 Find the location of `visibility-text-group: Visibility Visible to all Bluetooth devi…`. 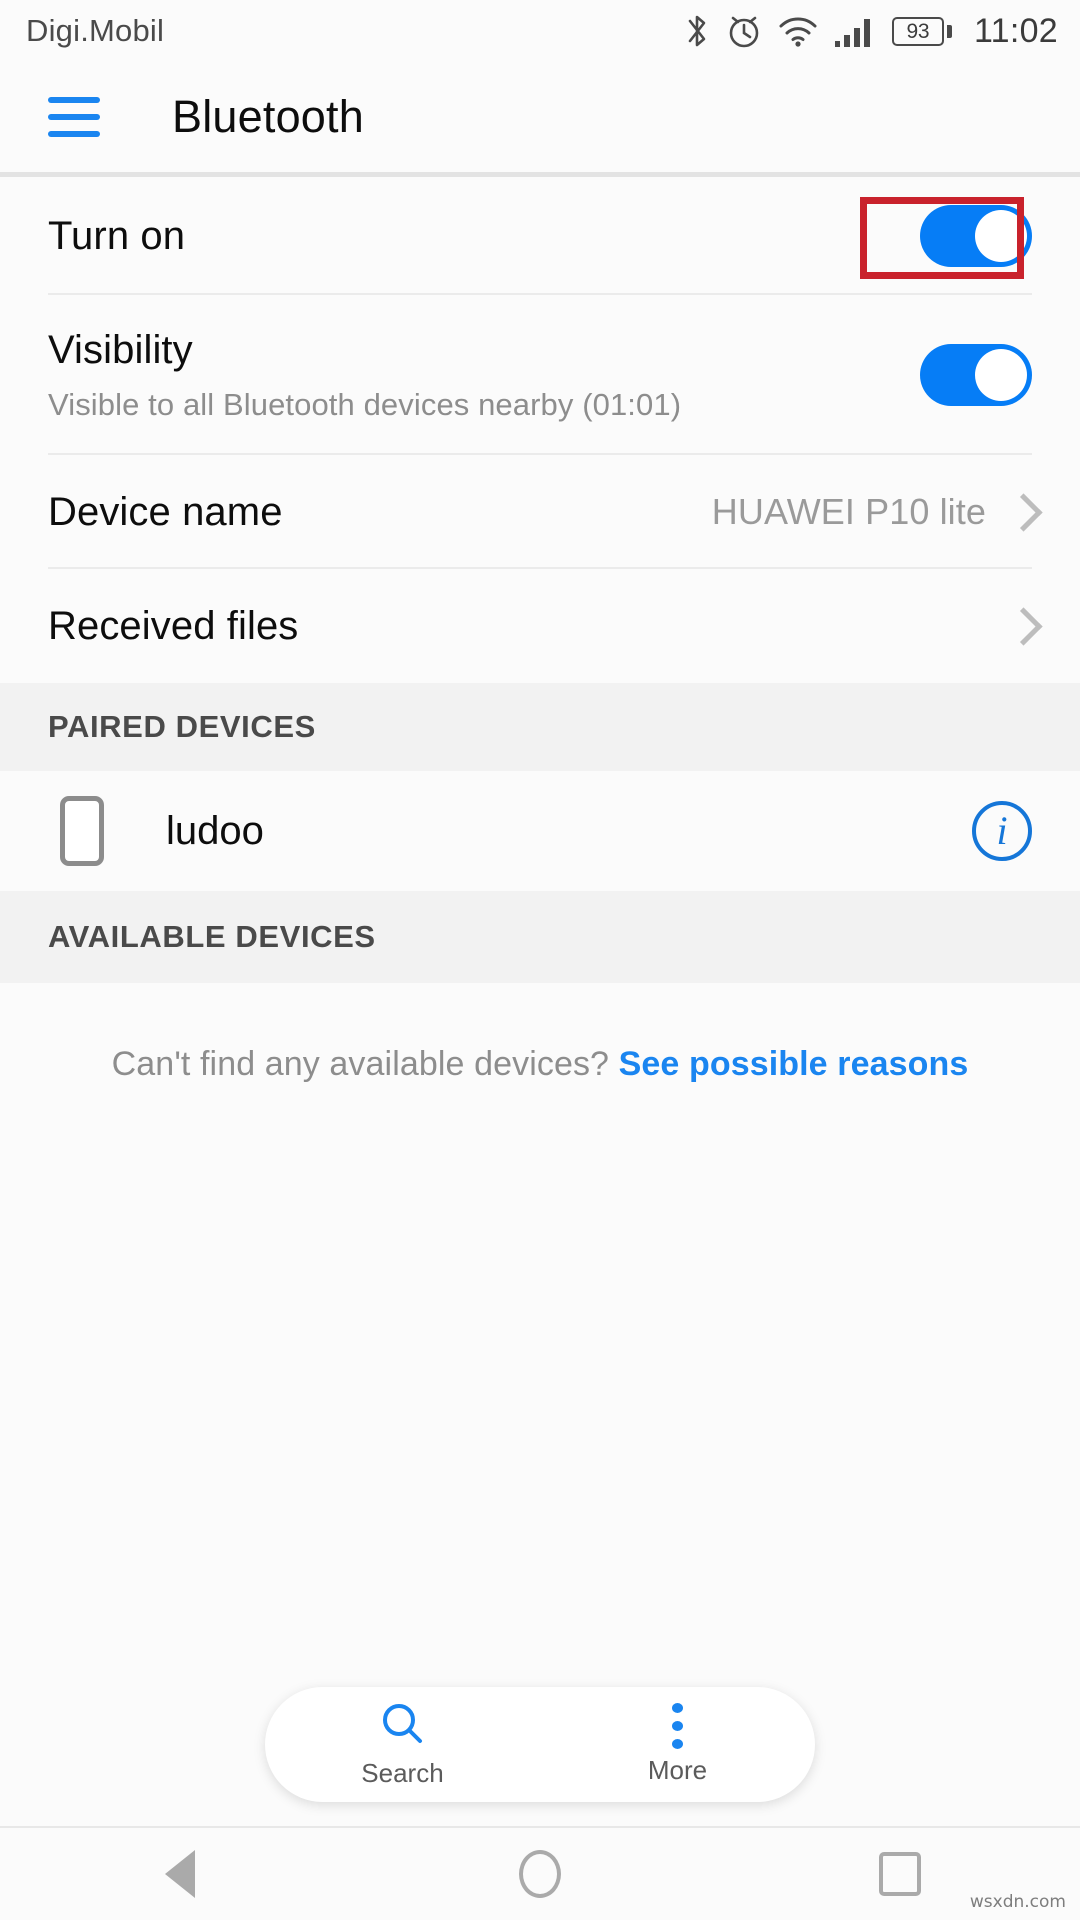

visibility-text-group: Visibility Visible to all Bluetooth devi… is located at coordinates (364, 375).